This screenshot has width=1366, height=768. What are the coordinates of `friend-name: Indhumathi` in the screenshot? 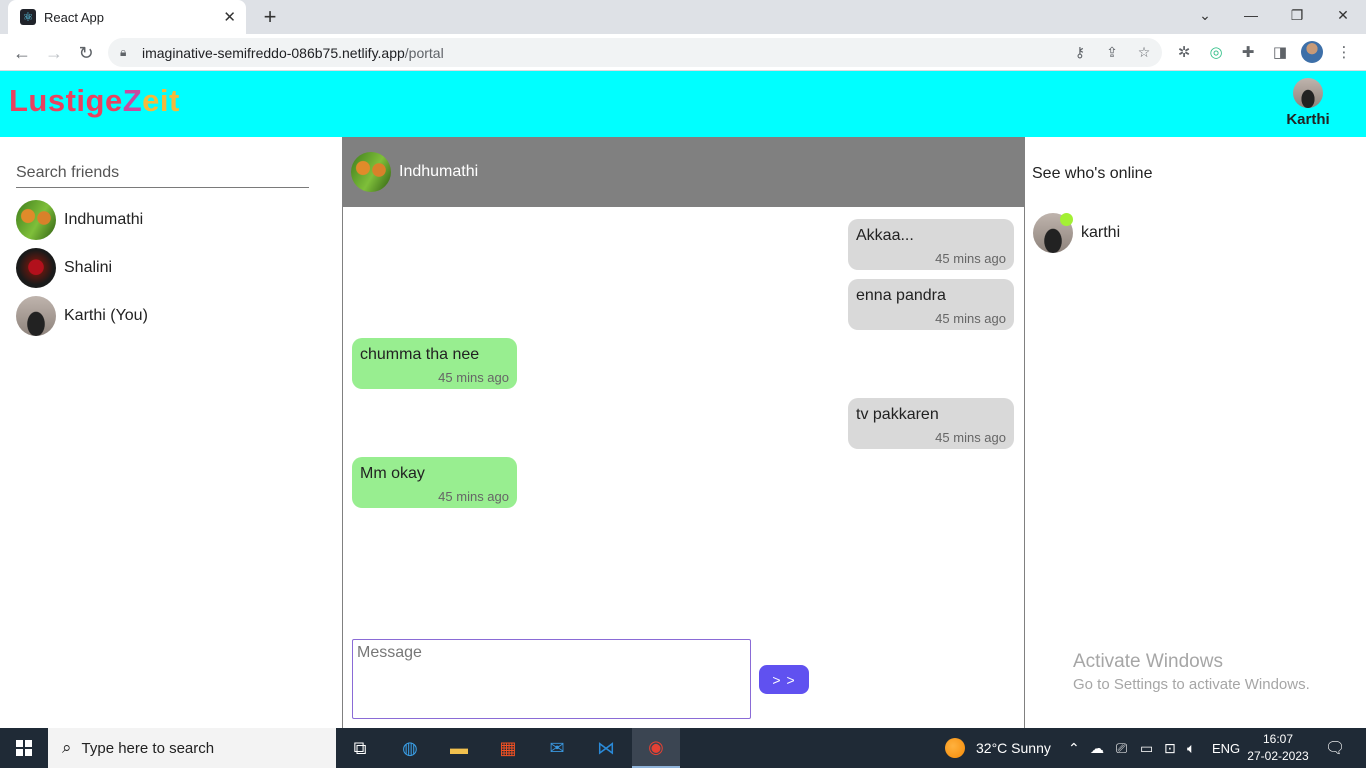 It's located at (104, 219).